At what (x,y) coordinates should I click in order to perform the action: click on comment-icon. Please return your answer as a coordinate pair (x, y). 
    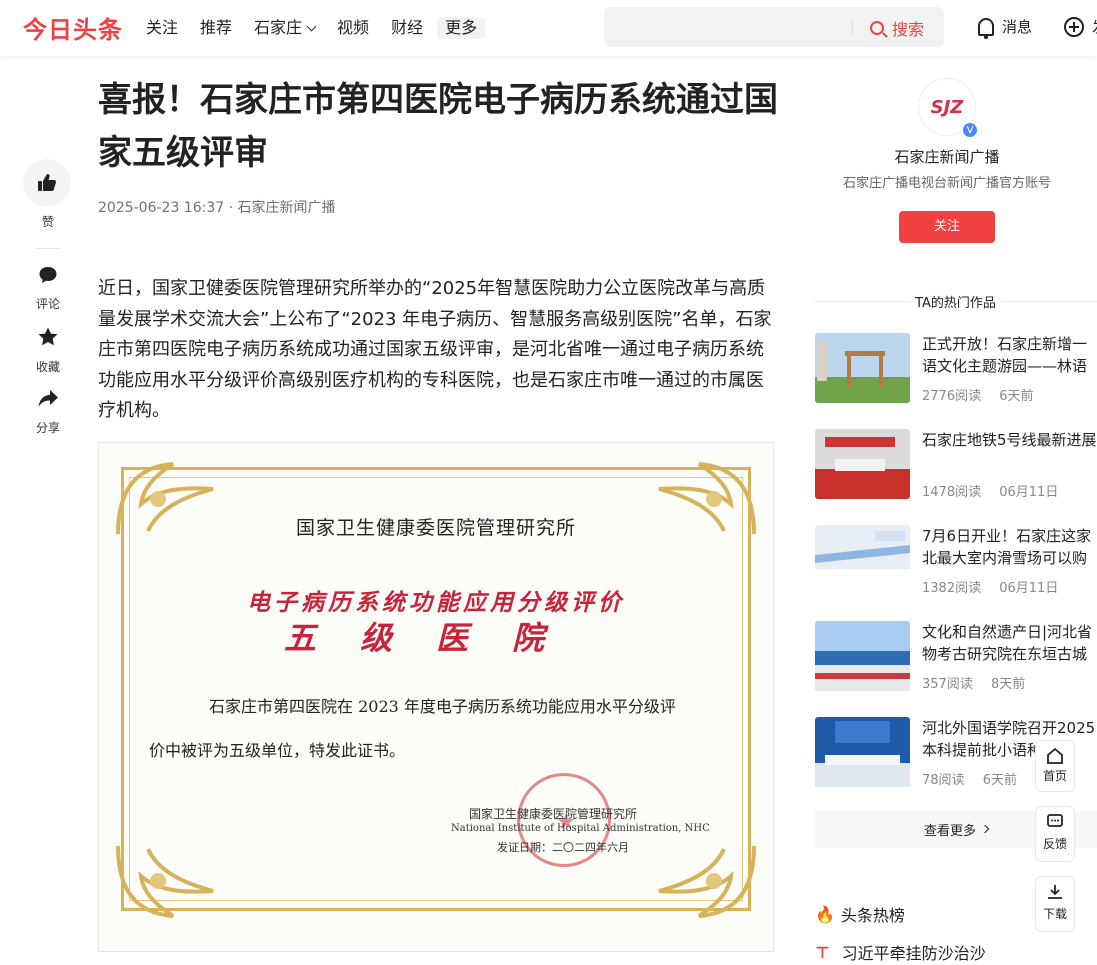
    Looking at the image, I should click on (48, 275).